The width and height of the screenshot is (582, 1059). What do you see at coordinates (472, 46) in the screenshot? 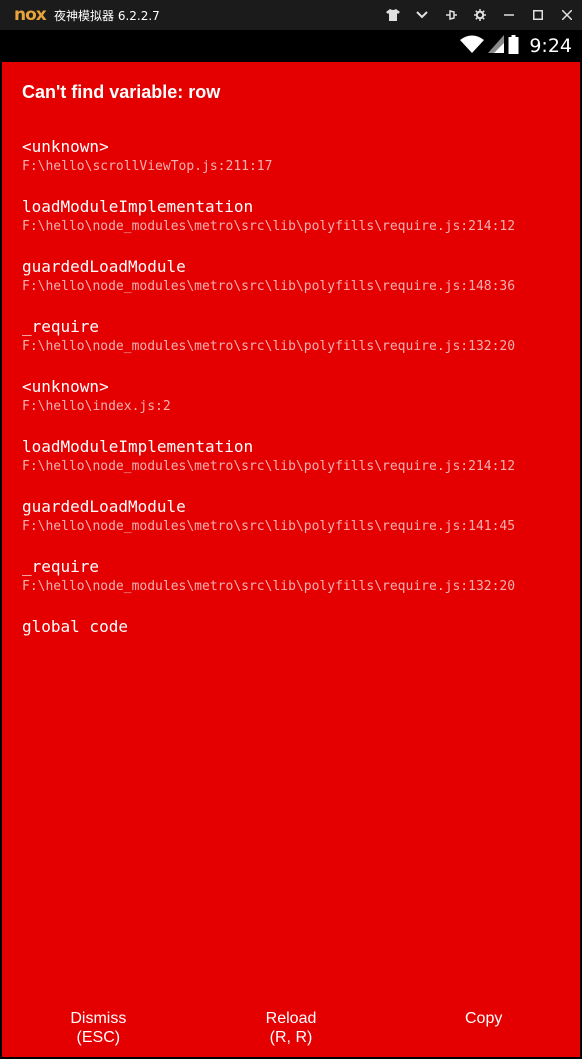
I see `wifi-icon` at bounding box center [472, 46].